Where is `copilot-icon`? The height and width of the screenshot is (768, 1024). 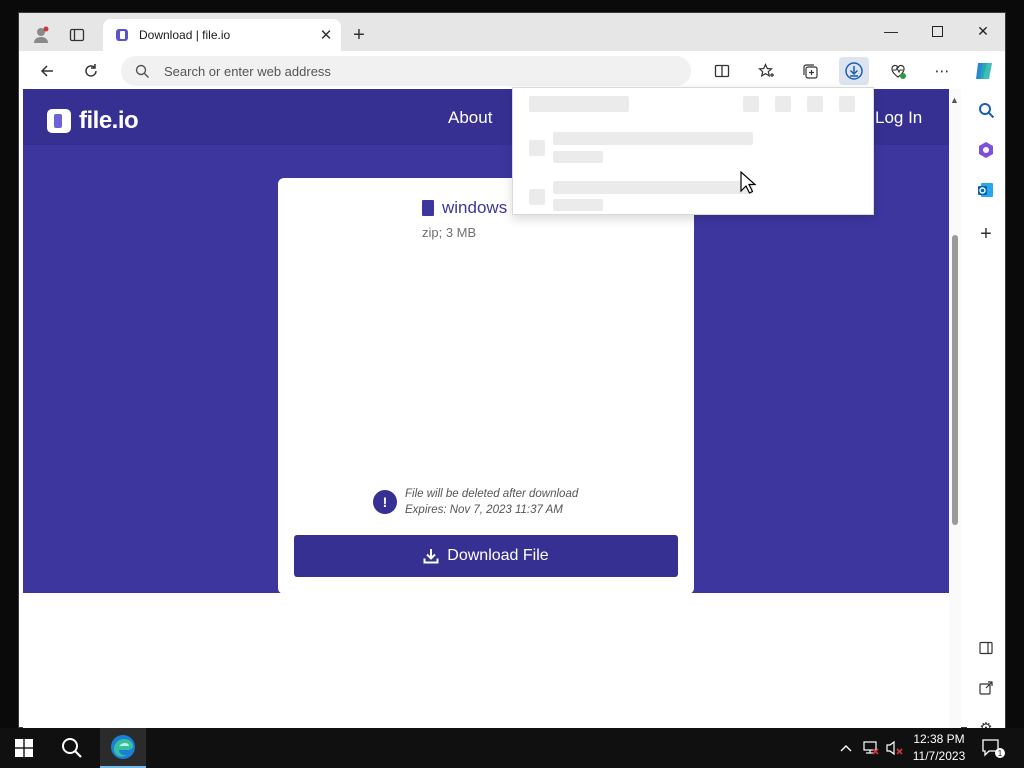
copilot-icon is located at coordinates (984, 71).